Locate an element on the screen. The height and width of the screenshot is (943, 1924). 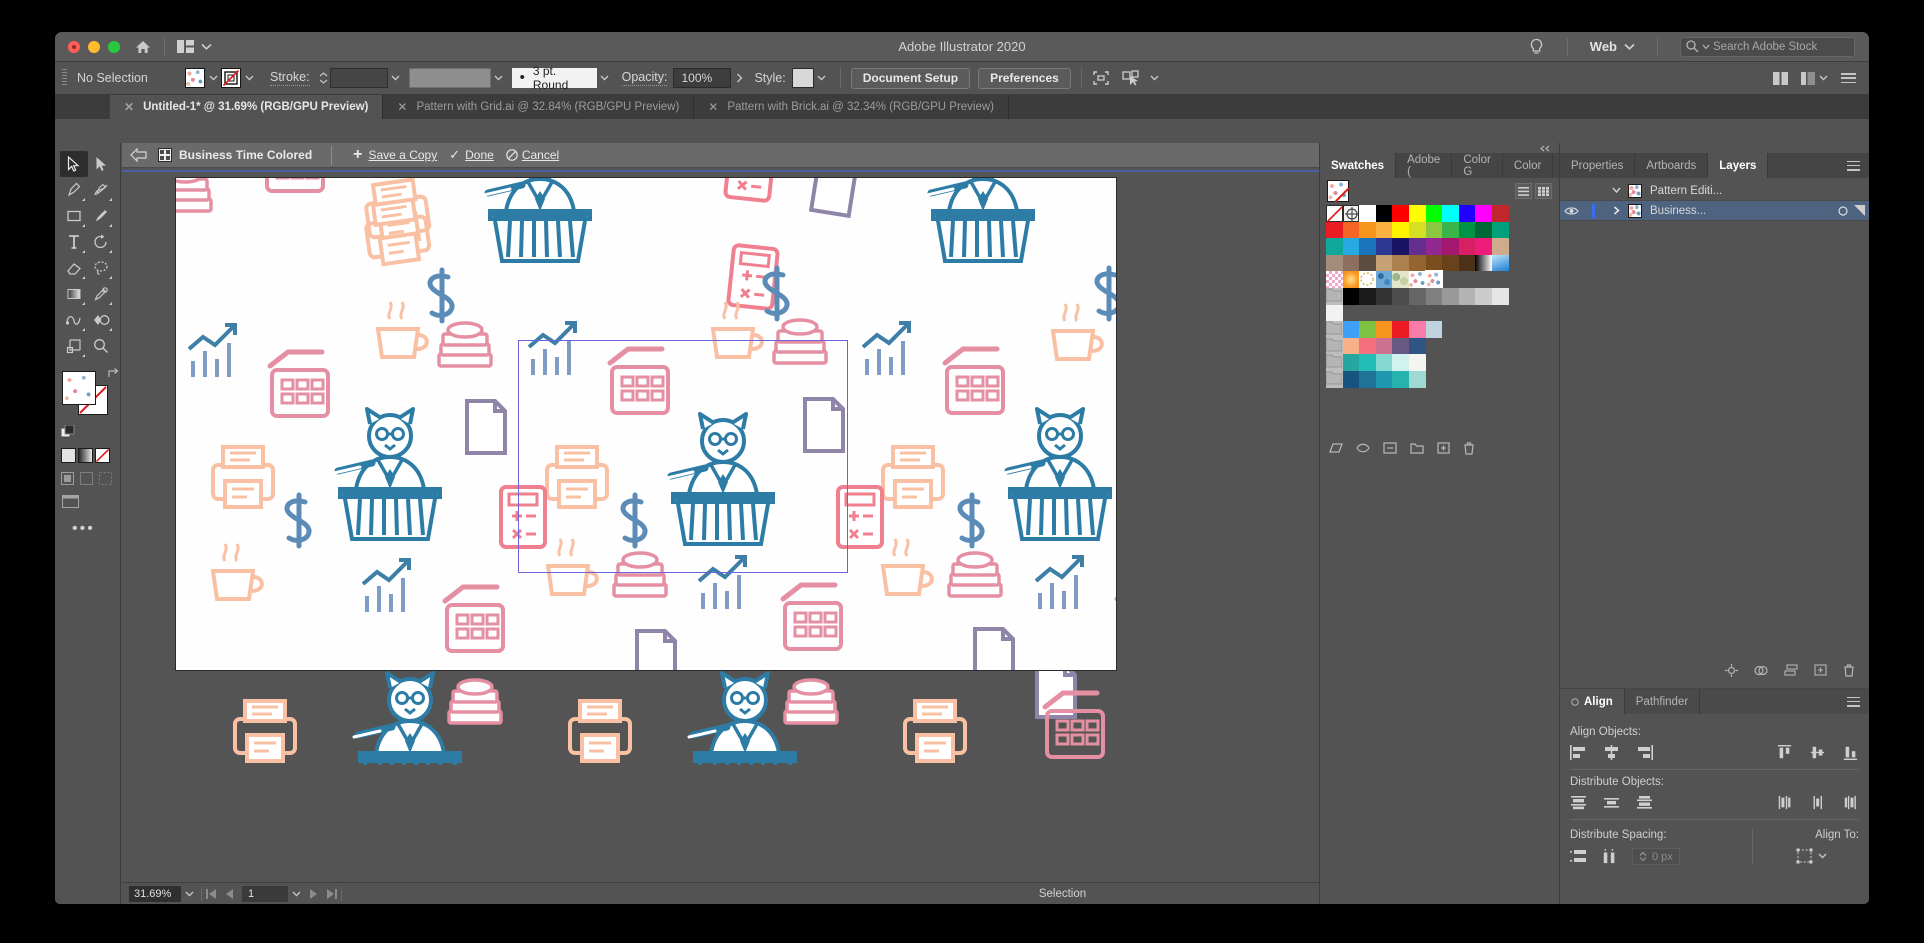
draw-behind-icon is located at coordinates (86, 478).